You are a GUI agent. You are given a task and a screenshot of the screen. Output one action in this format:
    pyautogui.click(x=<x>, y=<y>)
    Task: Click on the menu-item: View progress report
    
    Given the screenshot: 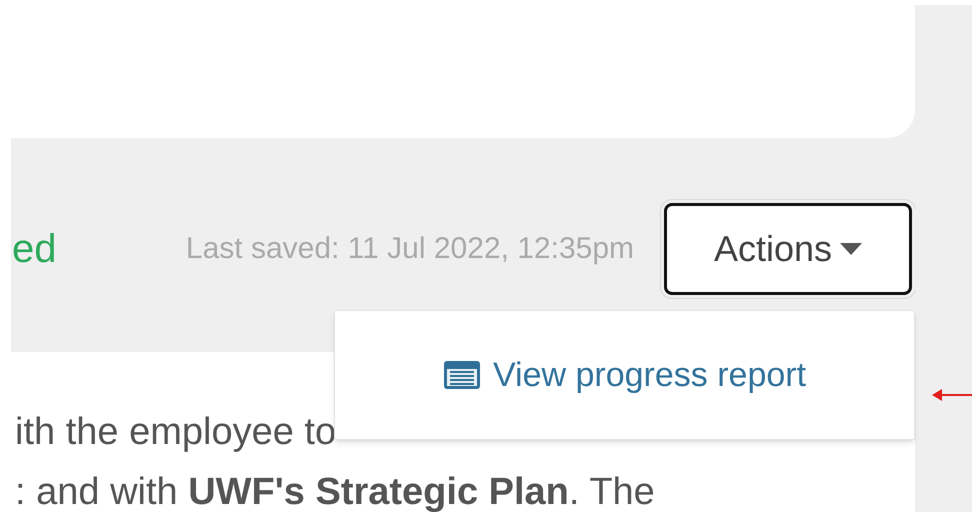 What is the action you would take?
    pyautogui.click(x=624, y=375)
    